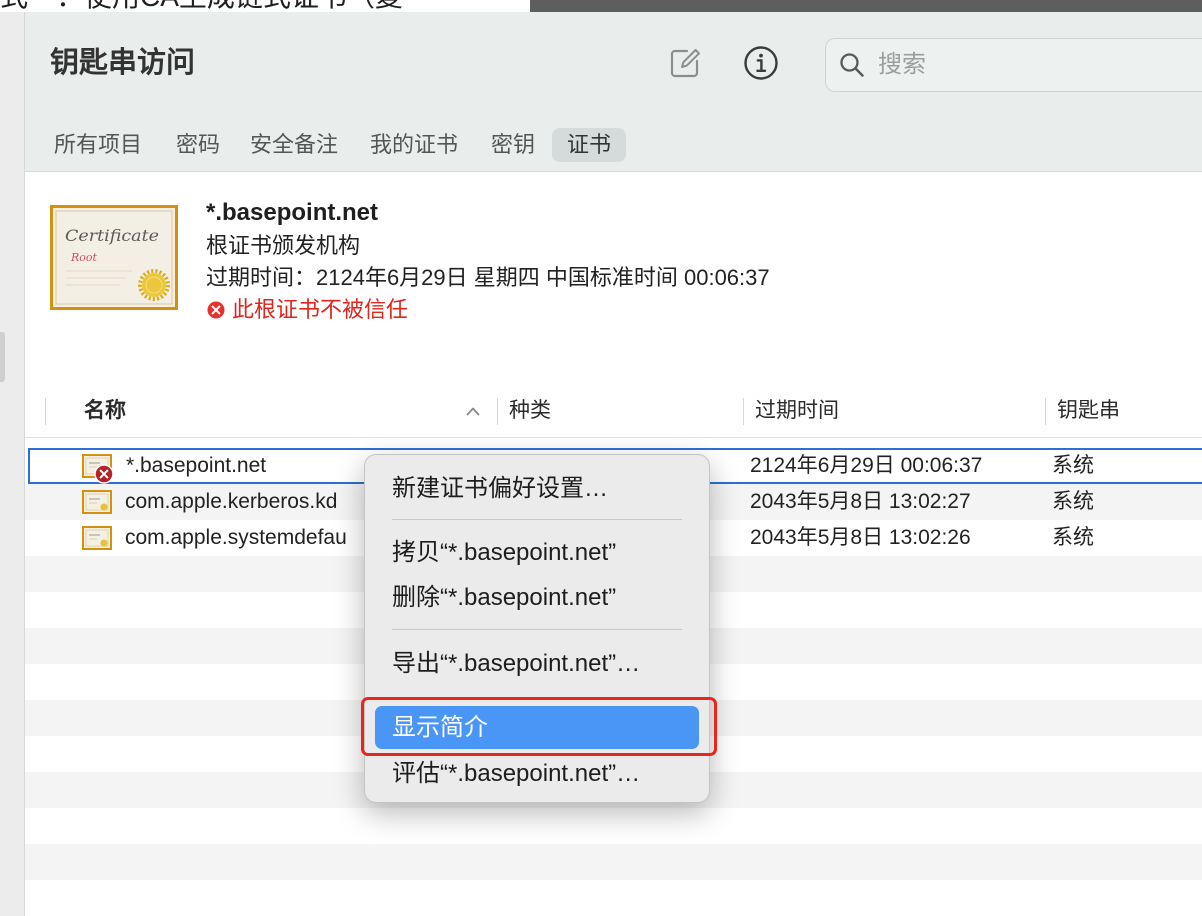  I want to click on tab-keys: 密钥, so click(513, 145).